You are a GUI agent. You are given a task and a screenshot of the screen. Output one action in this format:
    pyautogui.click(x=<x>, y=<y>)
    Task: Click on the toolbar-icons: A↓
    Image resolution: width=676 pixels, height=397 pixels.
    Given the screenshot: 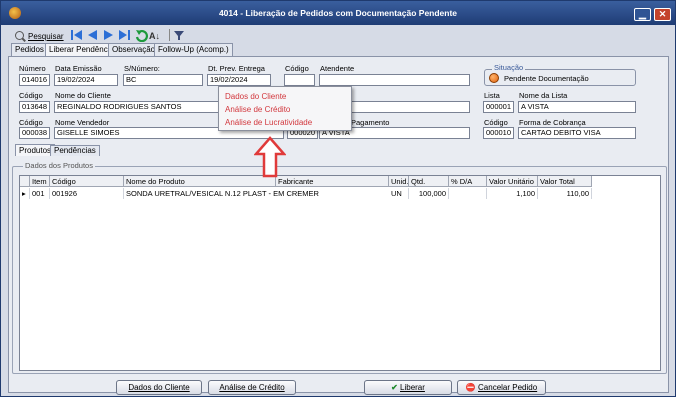 What is the action you would take?
    pyautogui.click(x=127, y=35)
    